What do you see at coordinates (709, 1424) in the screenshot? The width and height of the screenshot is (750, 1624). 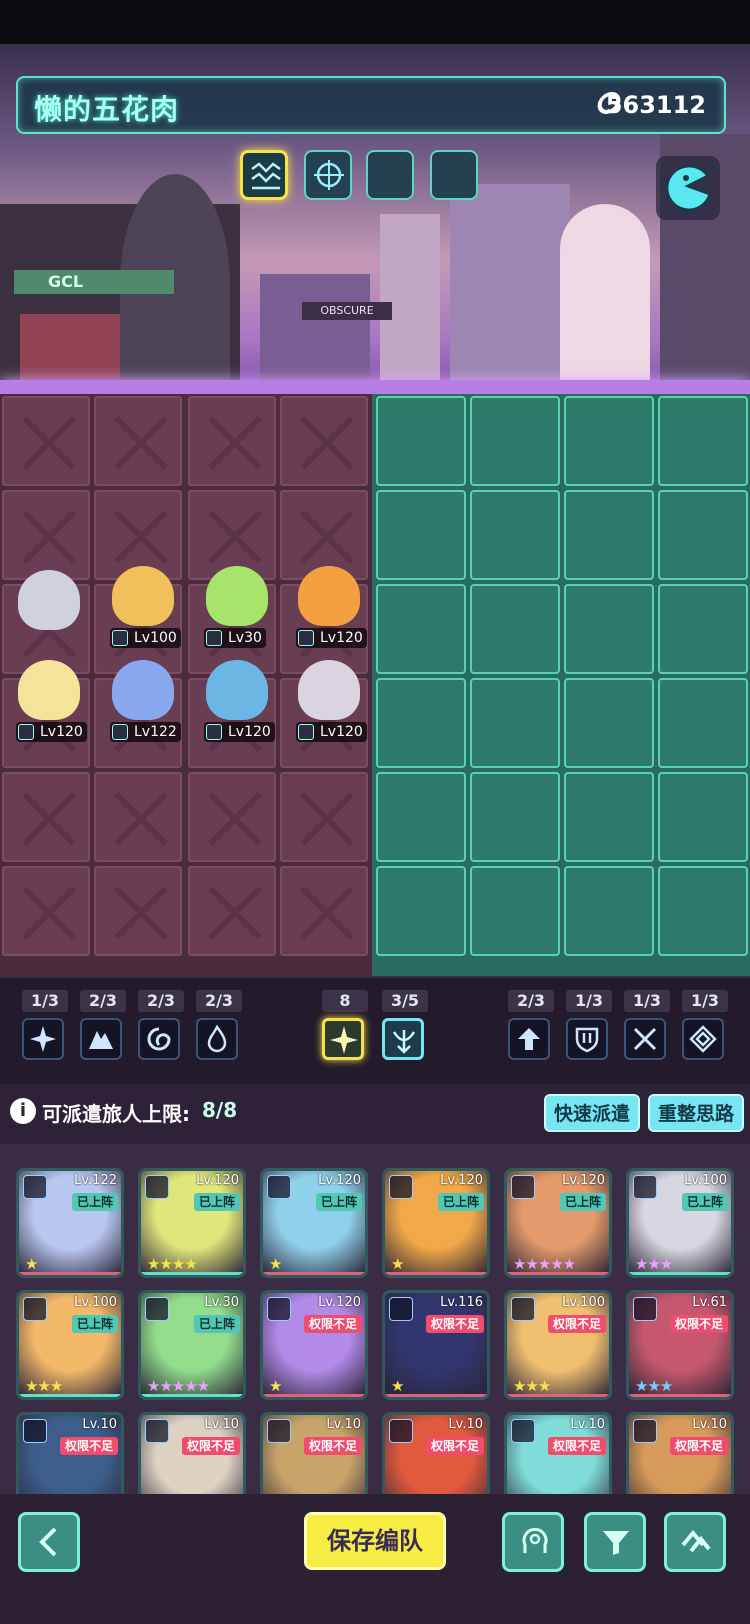 I see `card-level: Lv.10` at bounding box center [709, 1424].